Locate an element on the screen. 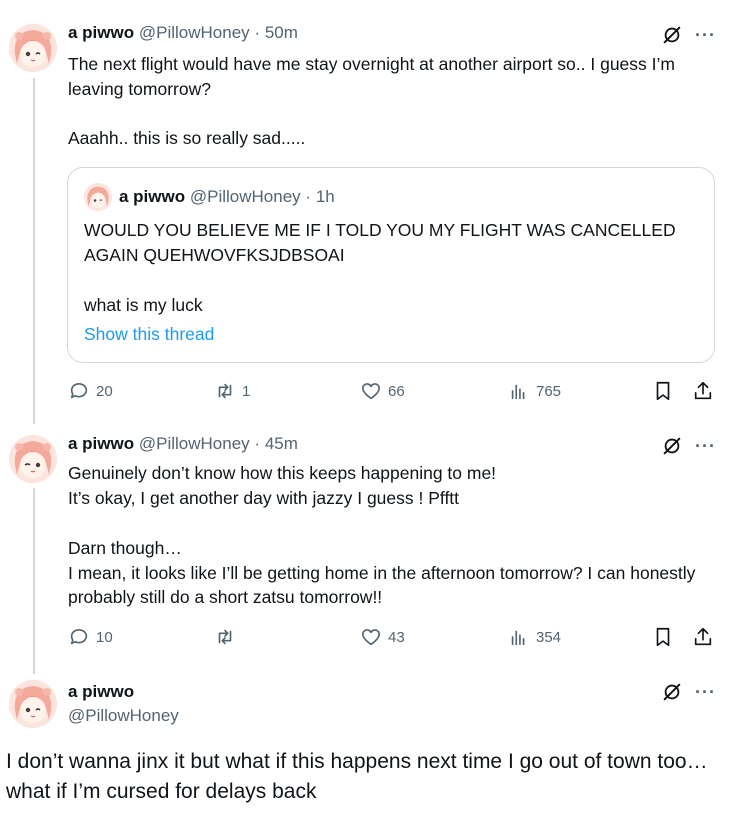 This screenshot has height=817, width=738. quote-avatar is located at coordinates (98, 197).